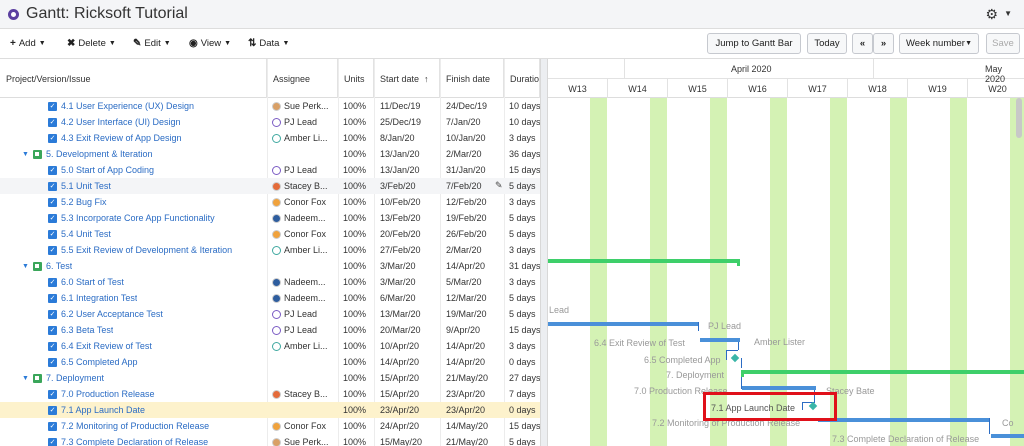 Image resolution: width=1024 pixels, height=446 pixels. I want to click on column-header-issue: Project/Version/Issue, so click(133, 78).